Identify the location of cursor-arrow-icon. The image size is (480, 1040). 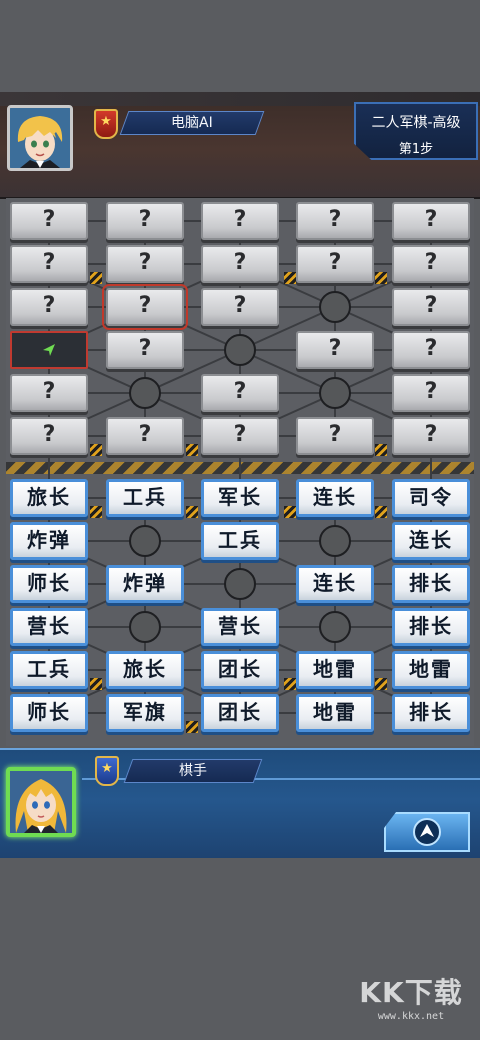
(49, 350).